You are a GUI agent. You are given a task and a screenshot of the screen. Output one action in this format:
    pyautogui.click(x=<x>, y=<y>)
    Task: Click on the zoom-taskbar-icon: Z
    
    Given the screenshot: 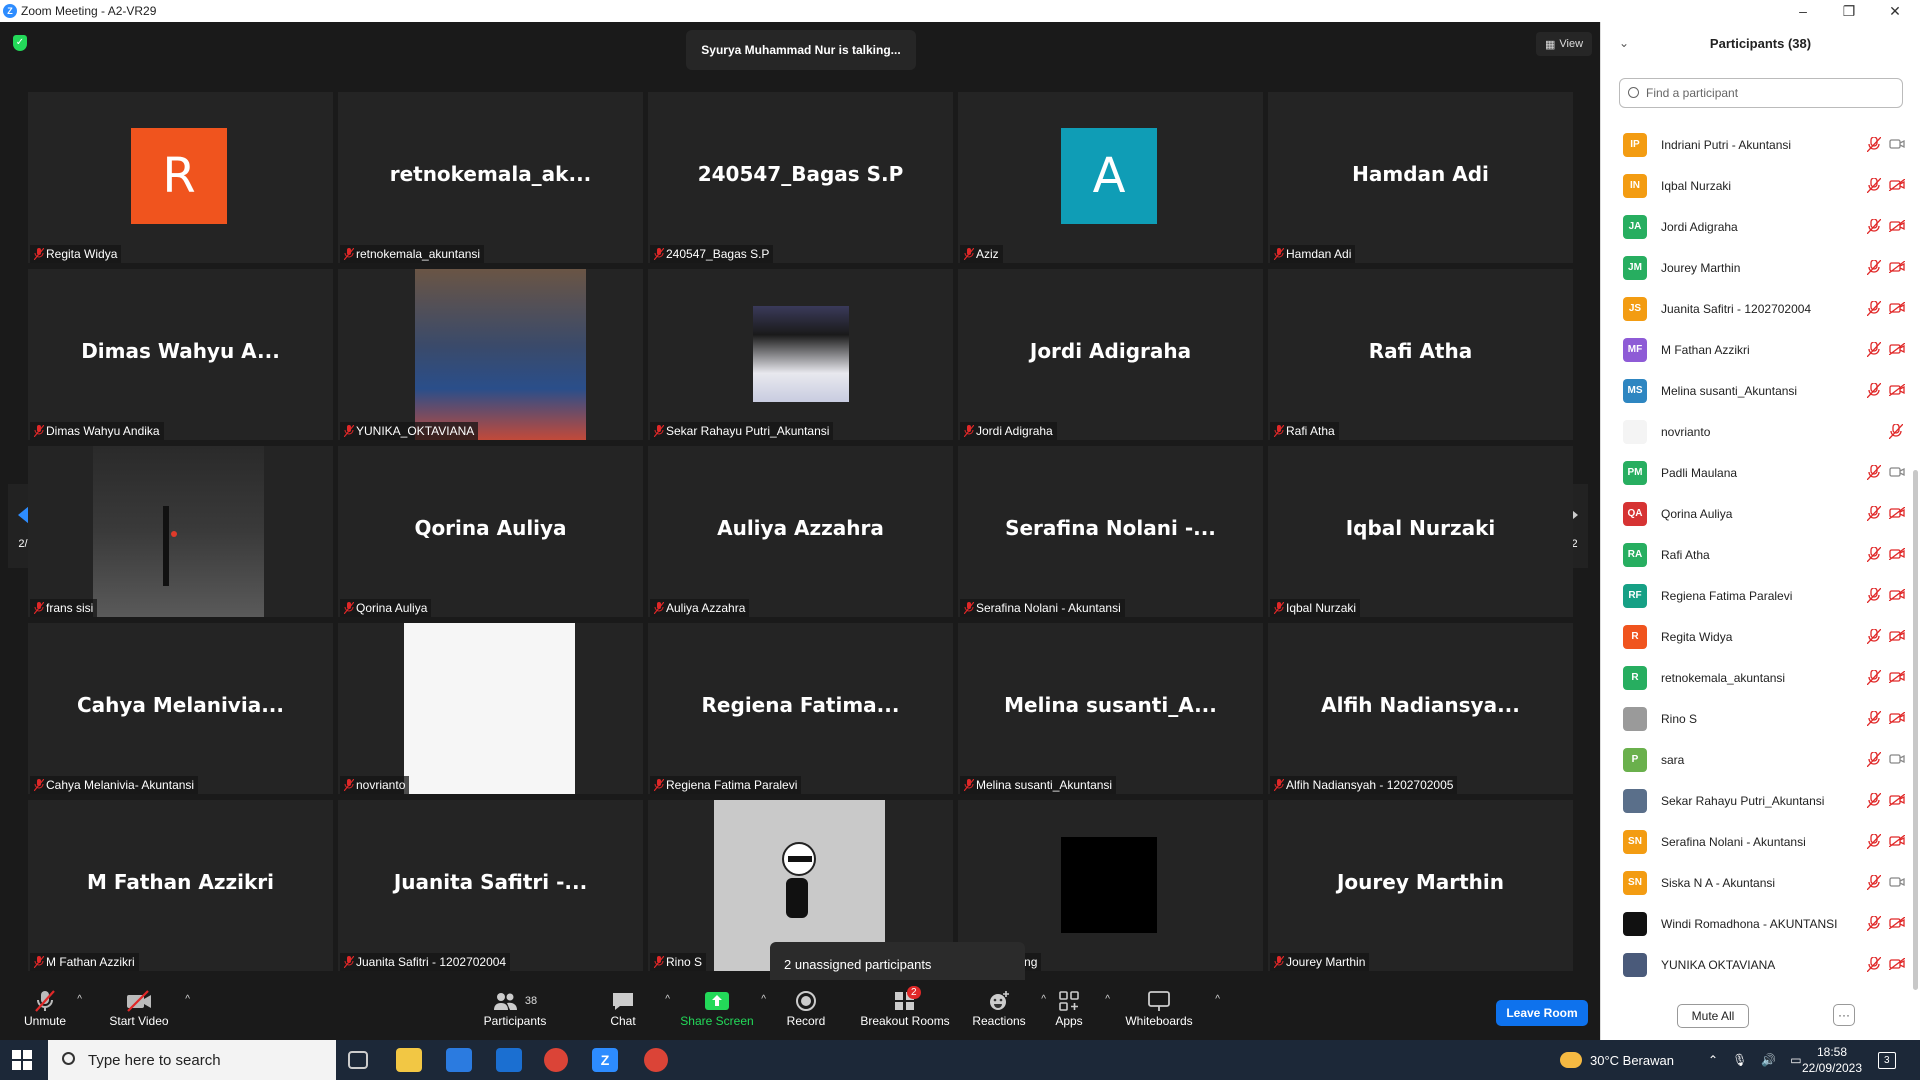 What is the action you would take?
    pyautogui.click(x=605, y=1060)
    